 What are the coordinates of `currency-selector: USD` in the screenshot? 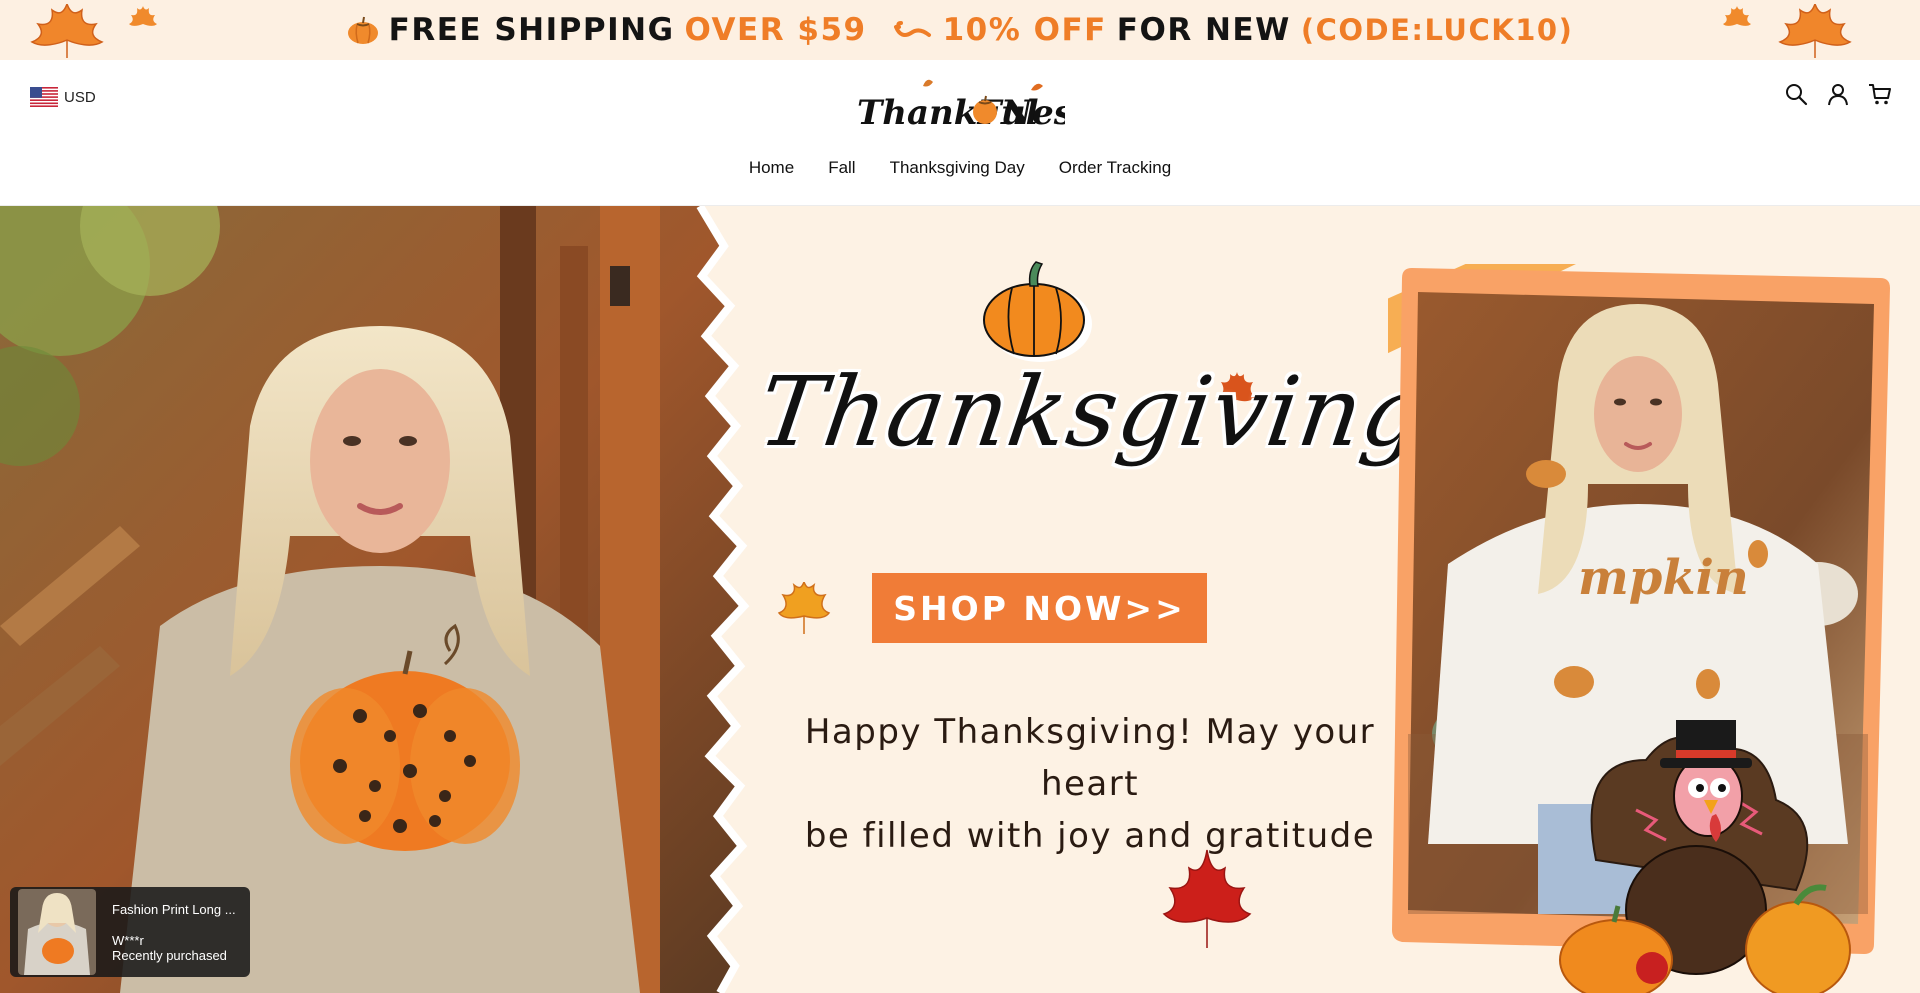 It's located at (63, 97).